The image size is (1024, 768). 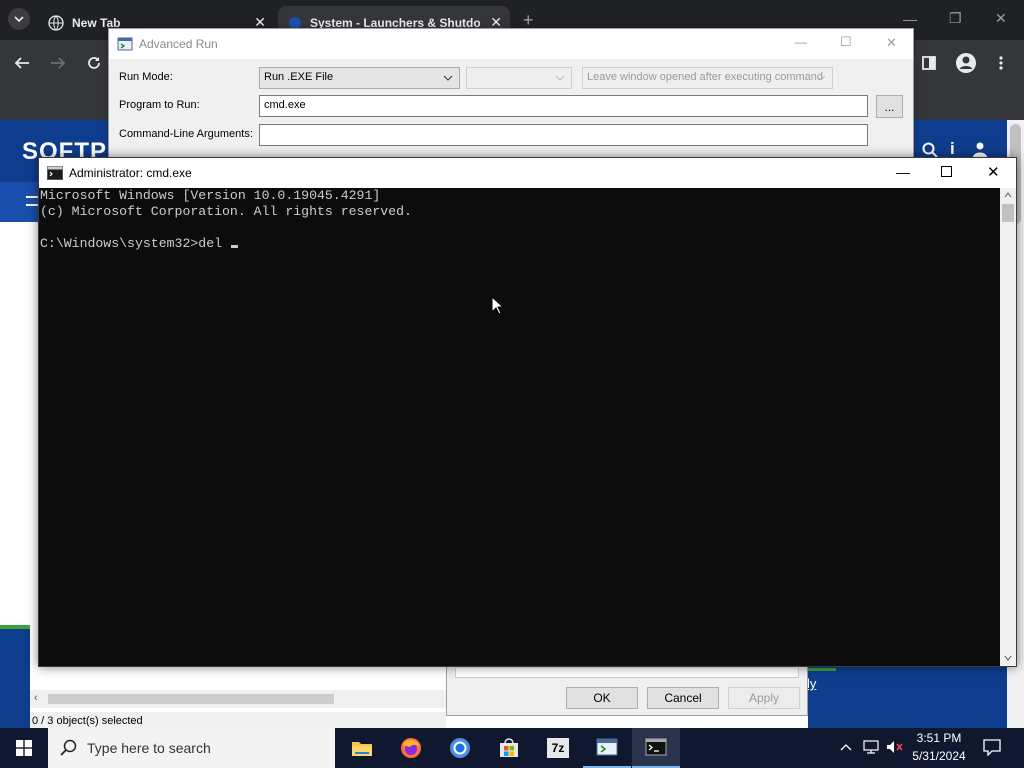 I want to click on browser-menu-icon, so click(x=1001, y=63).